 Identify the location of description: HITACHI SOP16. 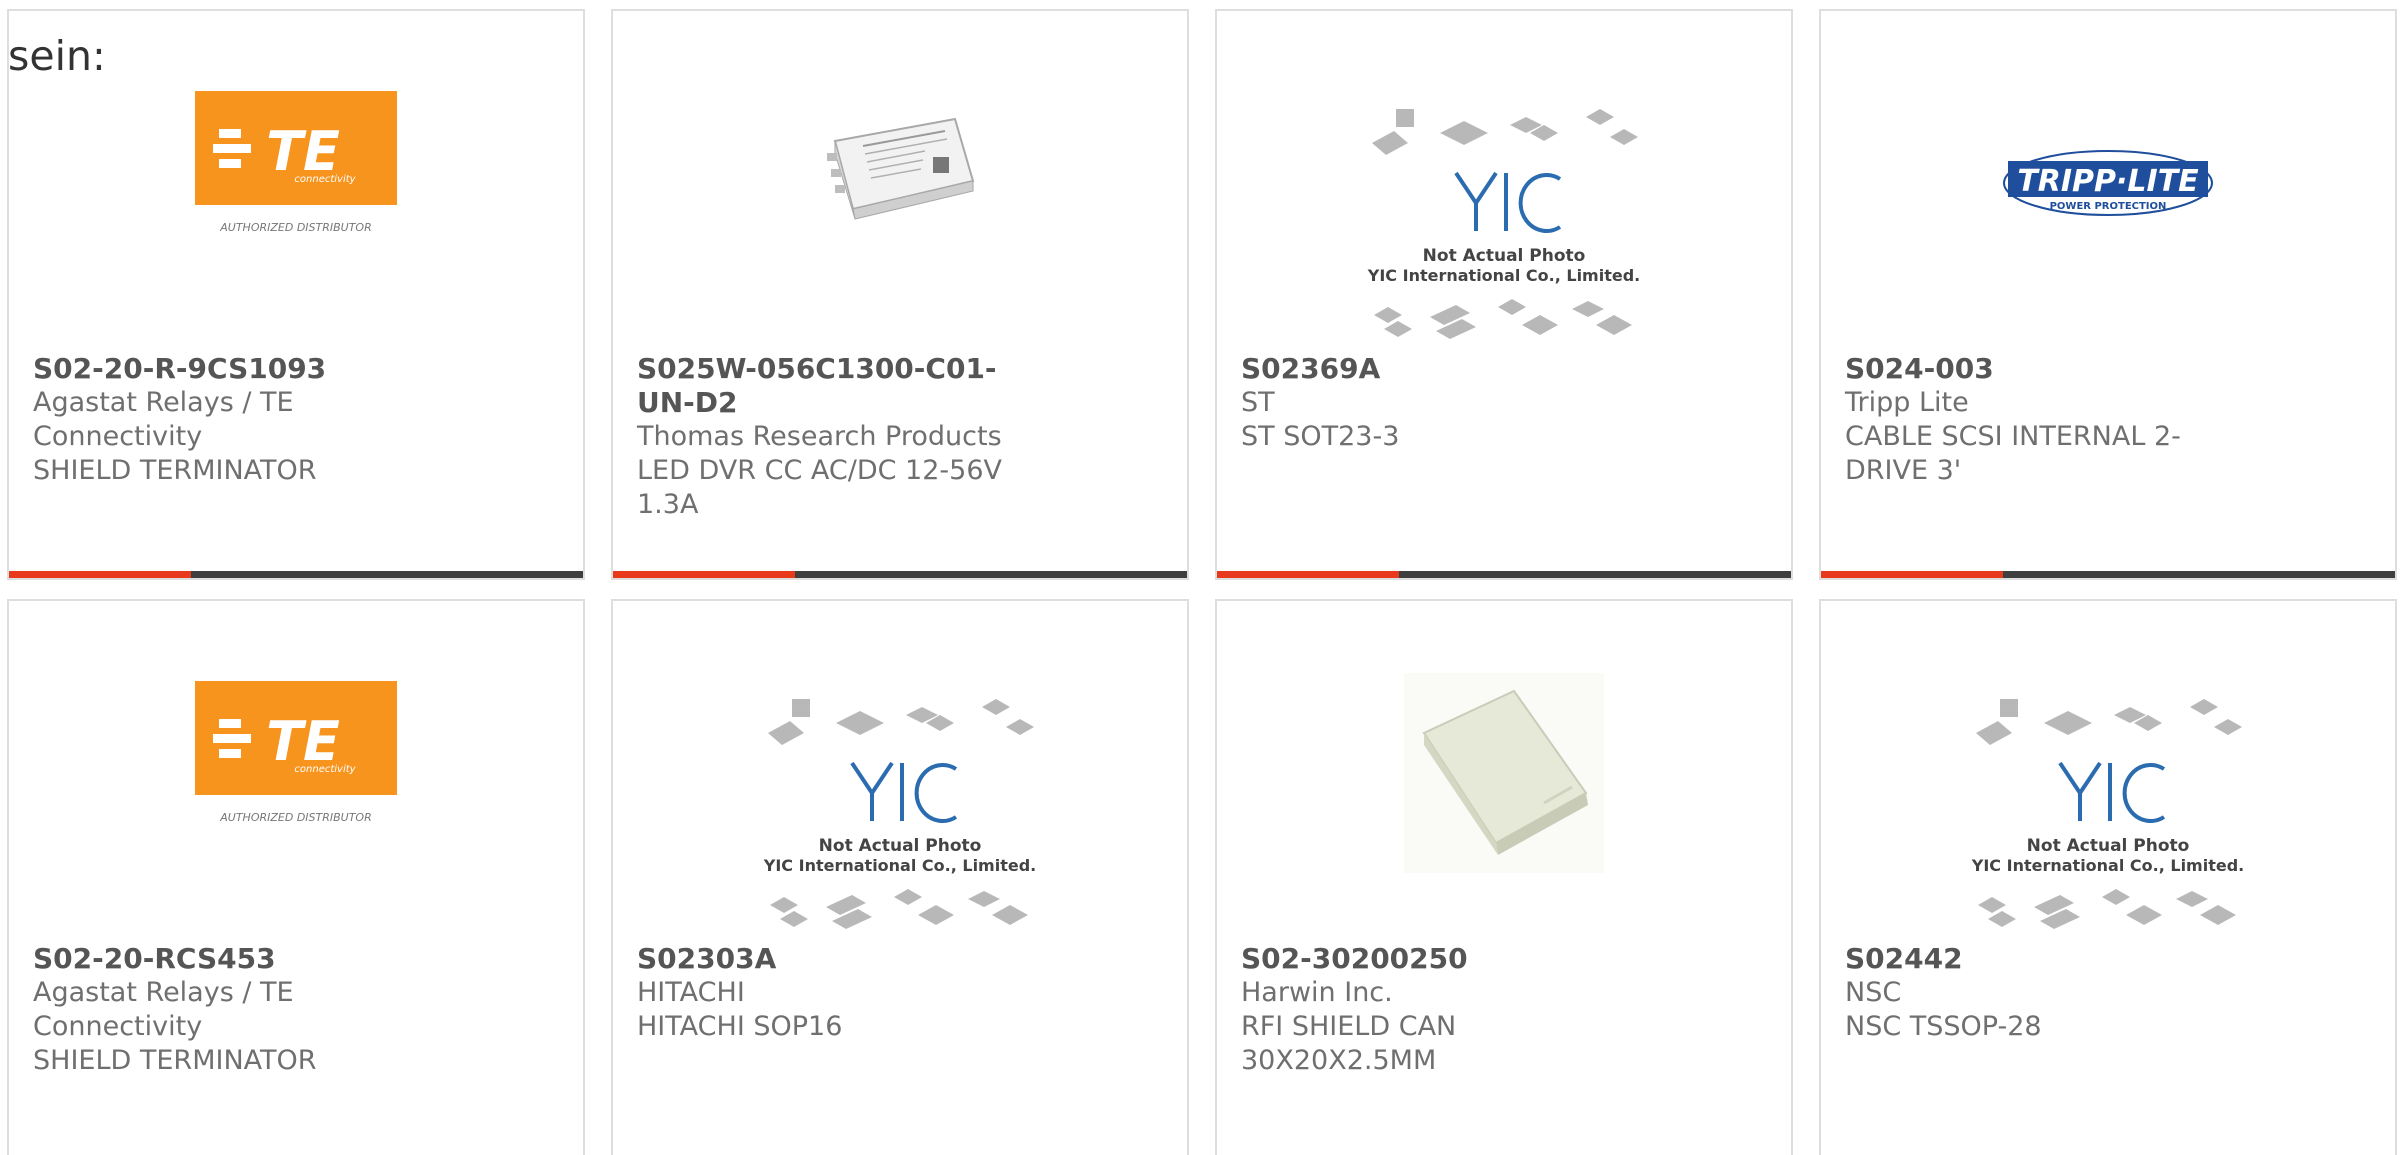
(740, 1026).